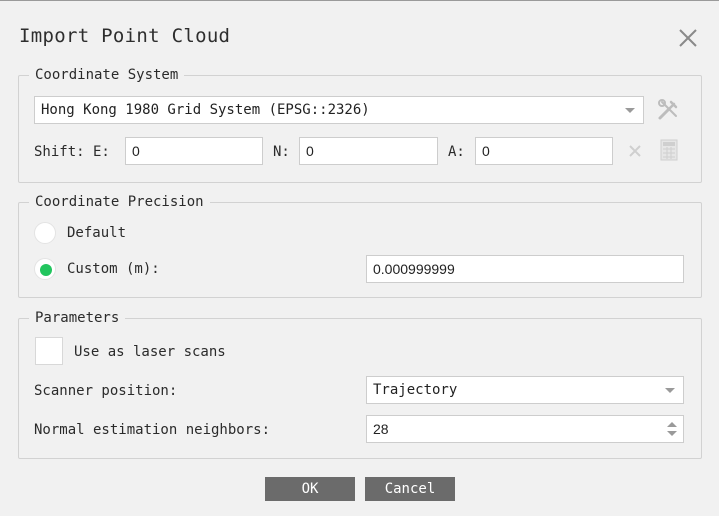 This screenshot has height=516, width=719. Describe the element at coordinates (544, 151) in the screenshot. I see `shift-a-input: 0` at that location.